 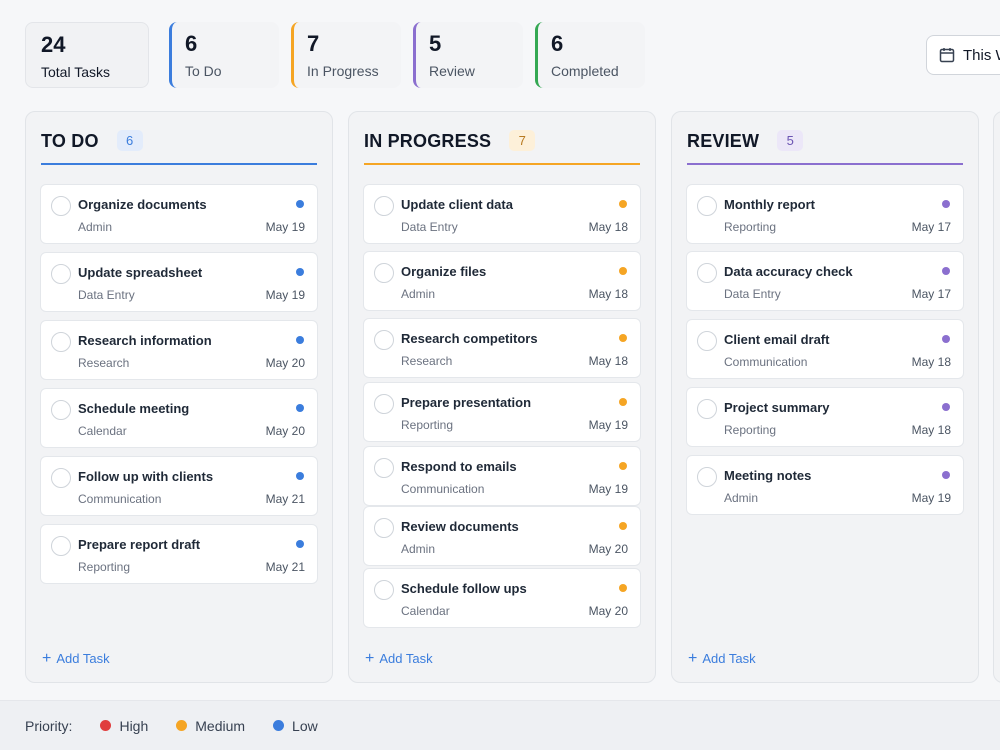 I want to click on task-card: Data accuracy check Data Entry May 17, so click(x=825, y=281).